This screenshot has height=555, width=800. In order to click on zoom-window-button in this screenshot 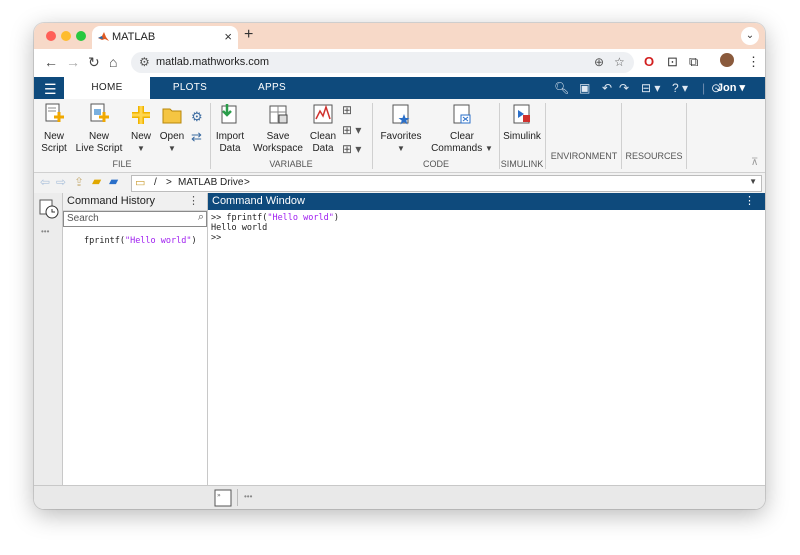, I will do `click(81, 36)`.